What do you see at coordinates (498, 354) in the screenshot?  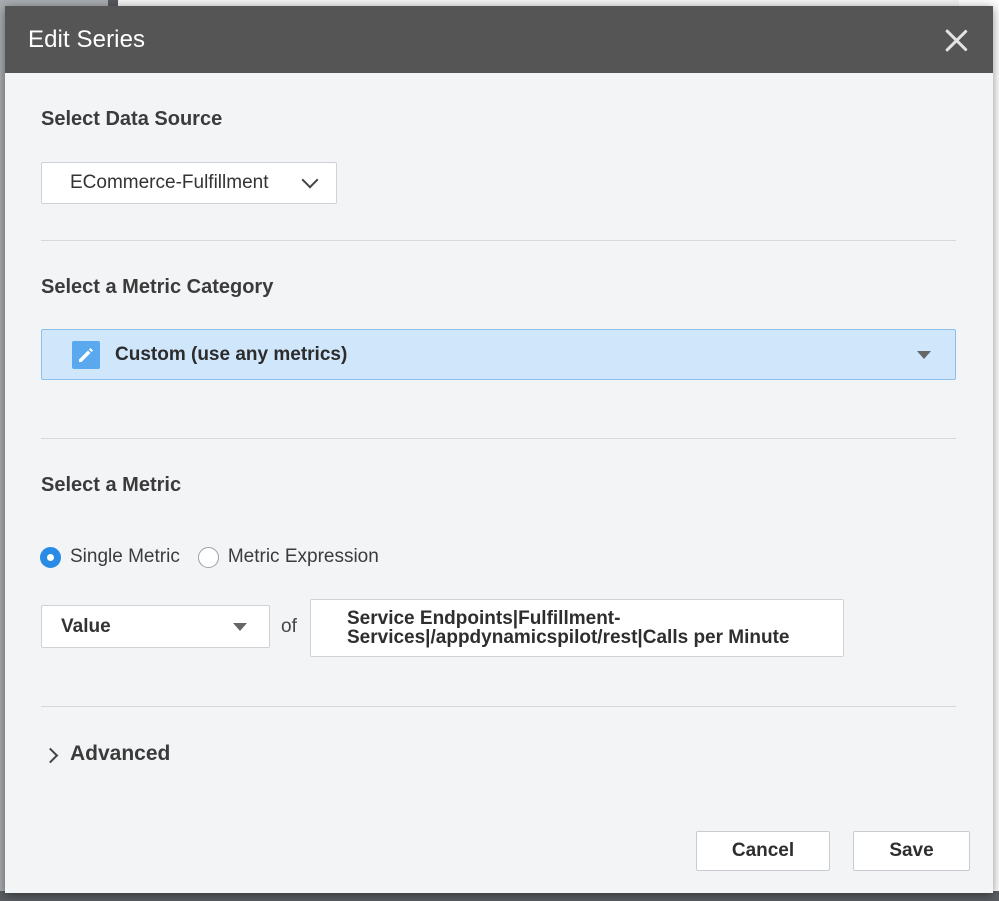 I see `metric-category-select: Custom (use any metrics)` at bounding box center [498, 354].